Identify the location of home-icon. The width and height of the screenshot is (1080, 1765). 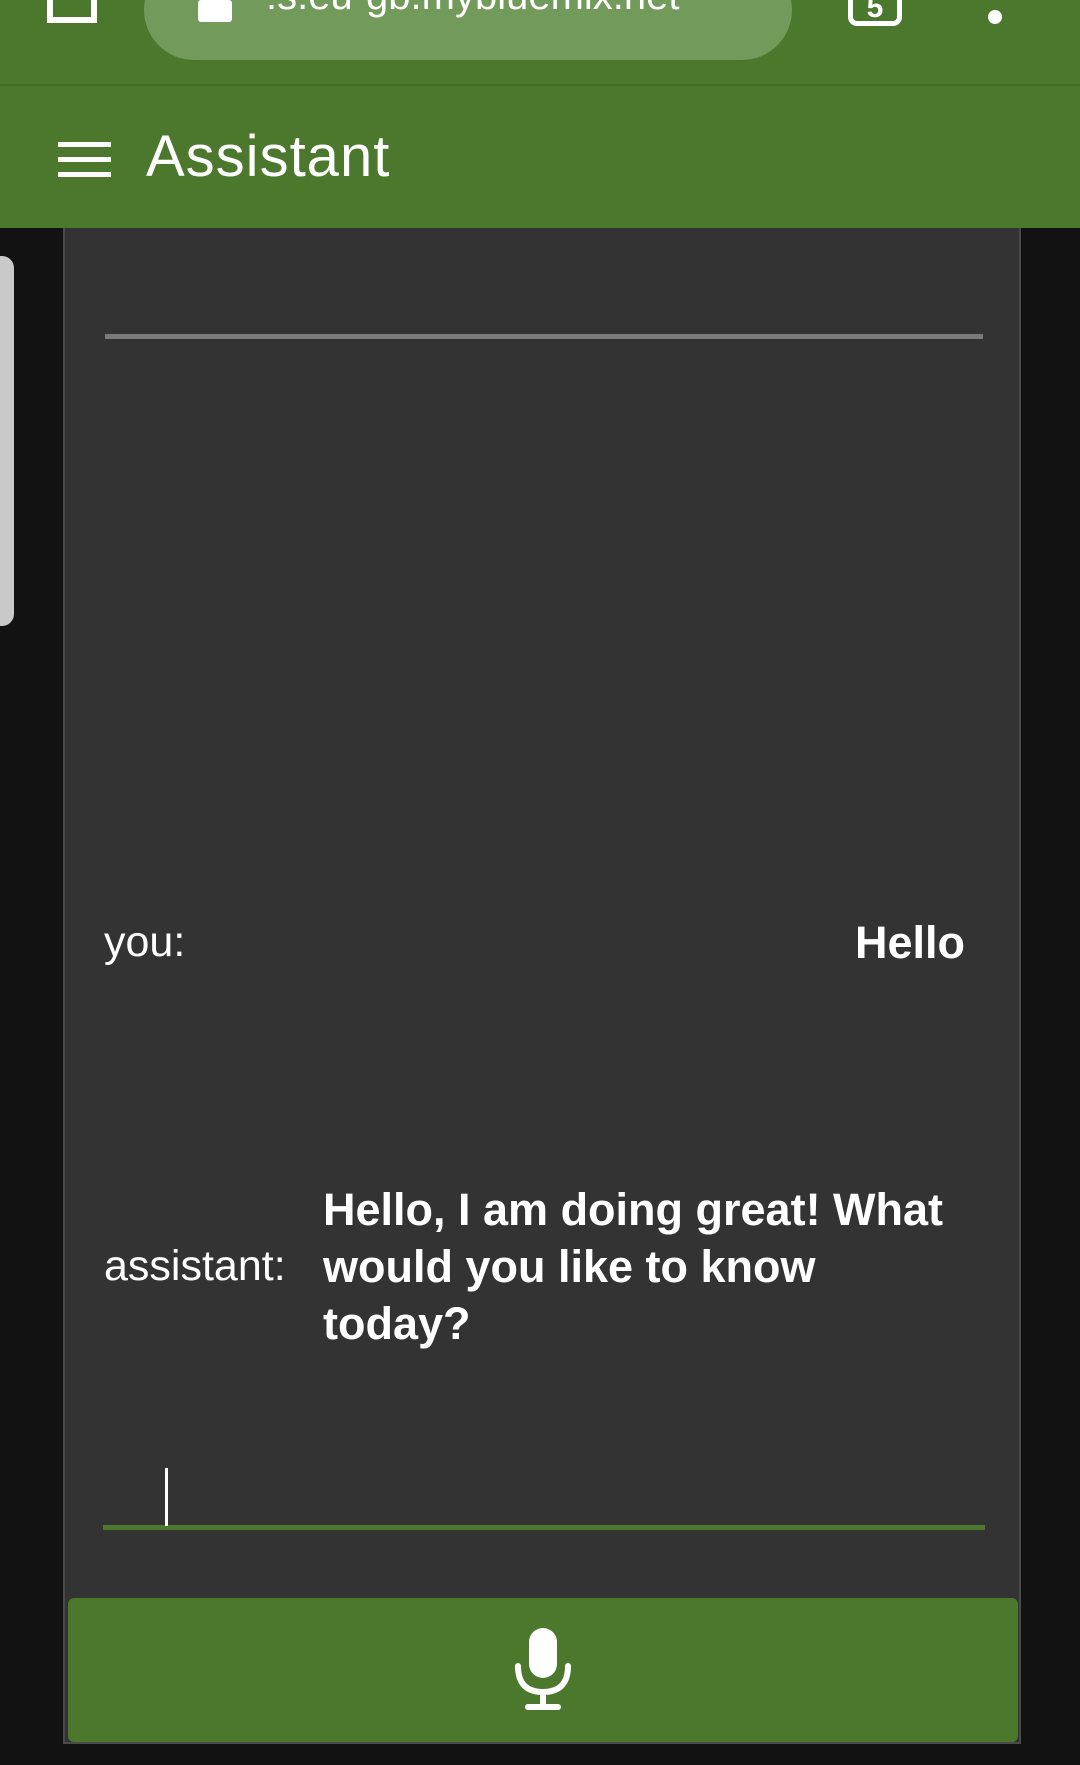
(72, 14).